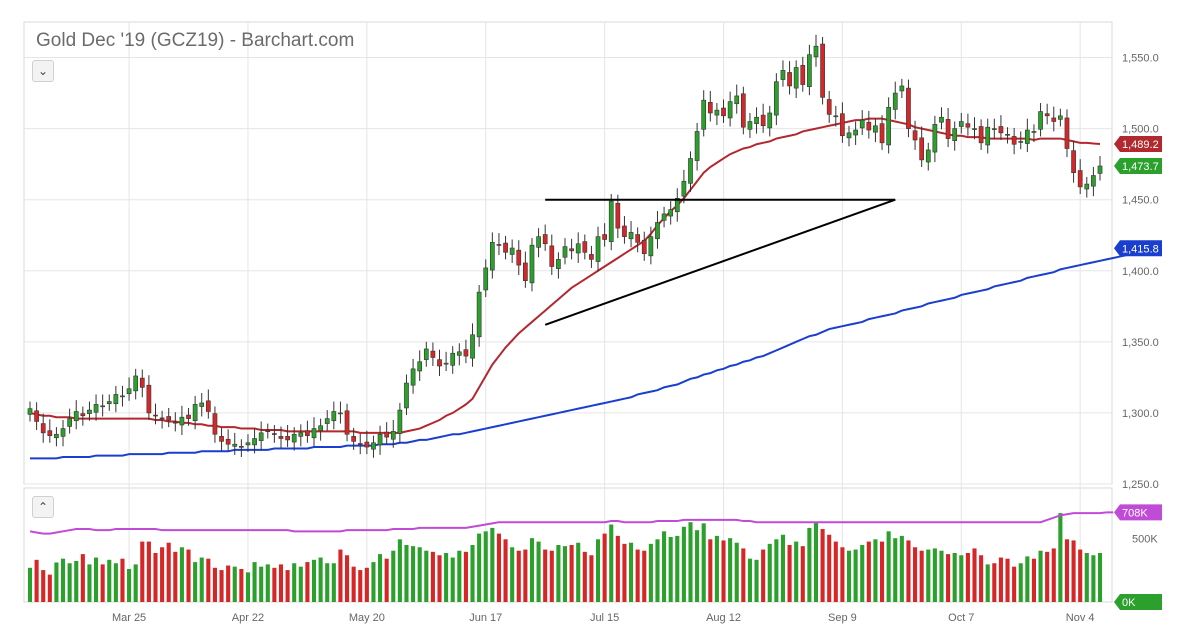  I want to click on volume-y-tick-label: 500K, so click(1145, 540).